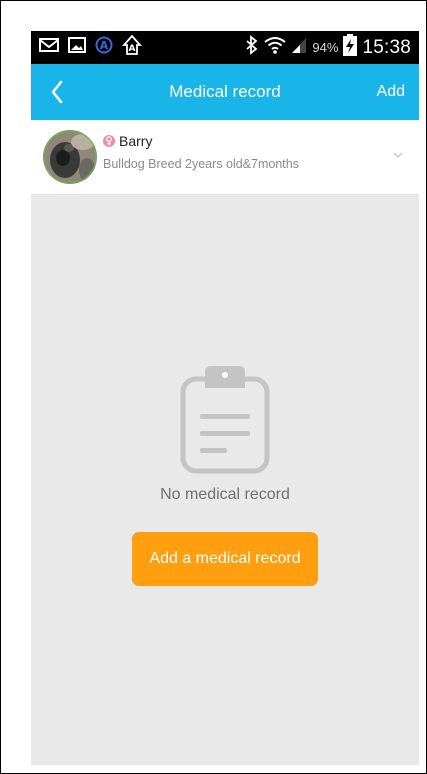 The image size is (427, 774). What do you see at coordinates (225, 419) in the screenshot?
I see `clipboard-icon` at bounding box center [225, 419].